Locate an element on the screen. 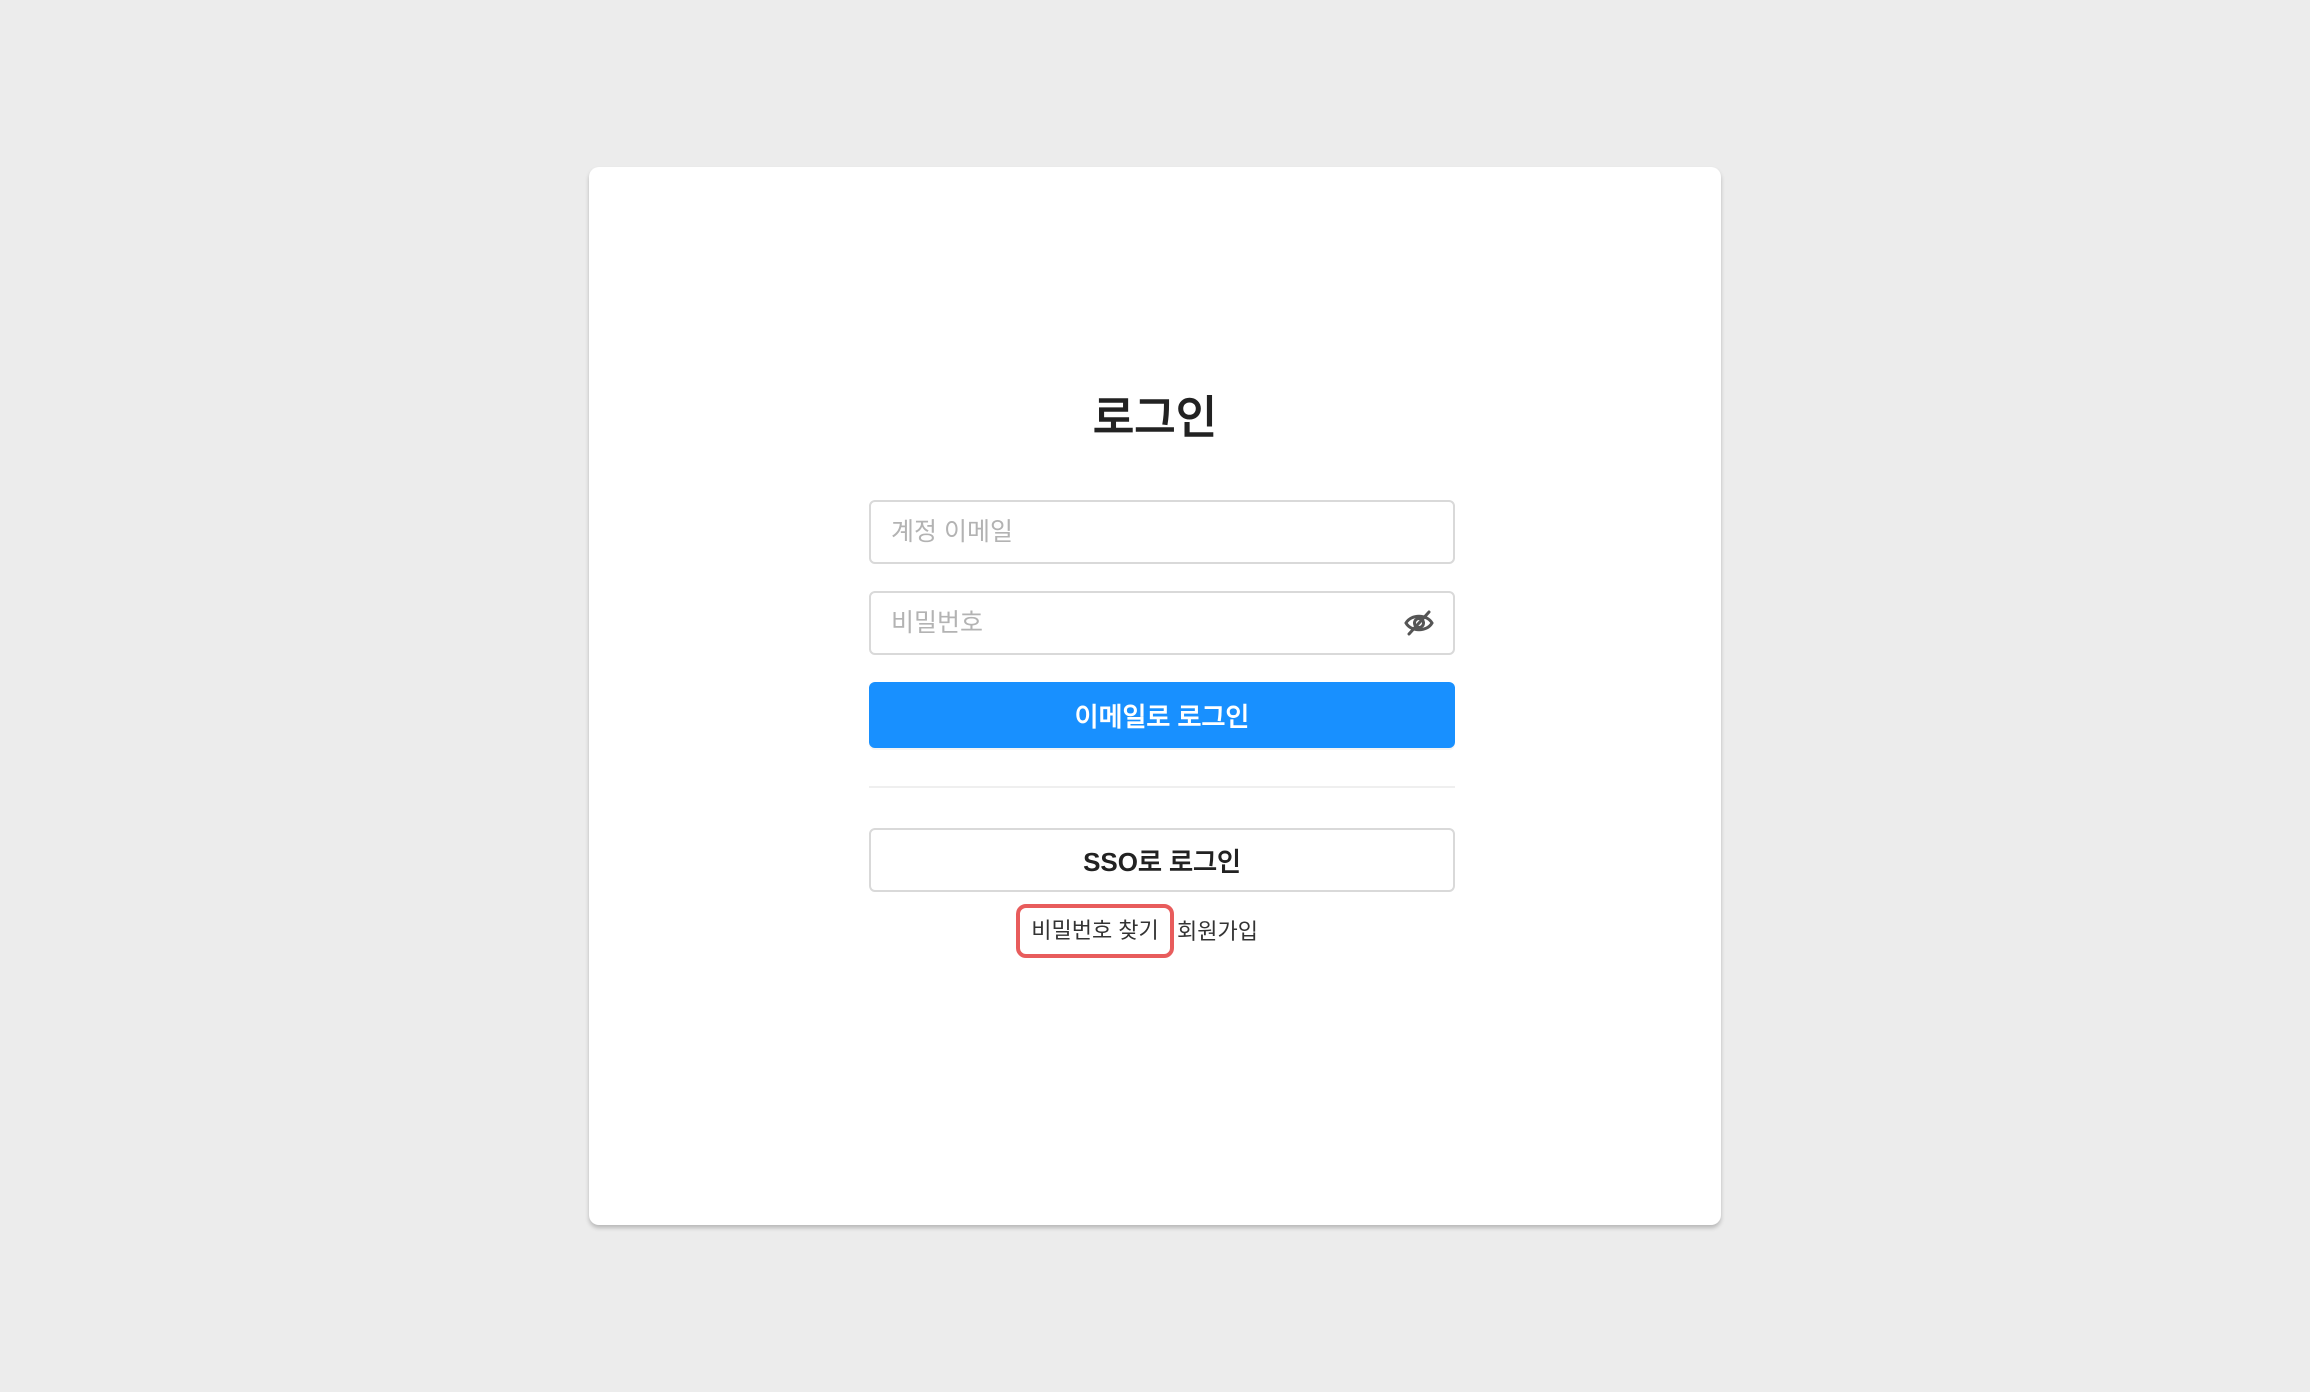  divider is located at coordinates (1162, 787).